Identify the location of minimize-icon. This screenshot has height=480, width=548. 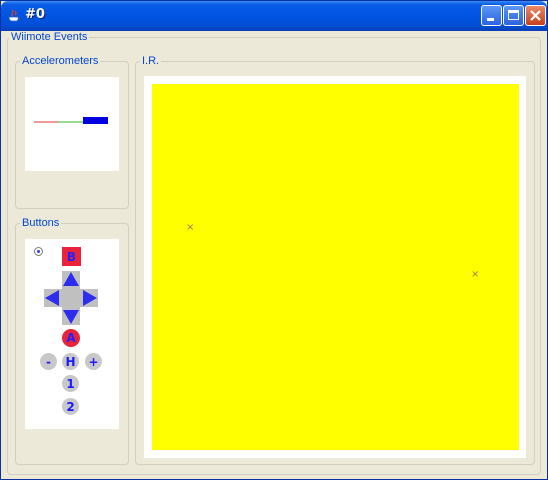
(490, 19).